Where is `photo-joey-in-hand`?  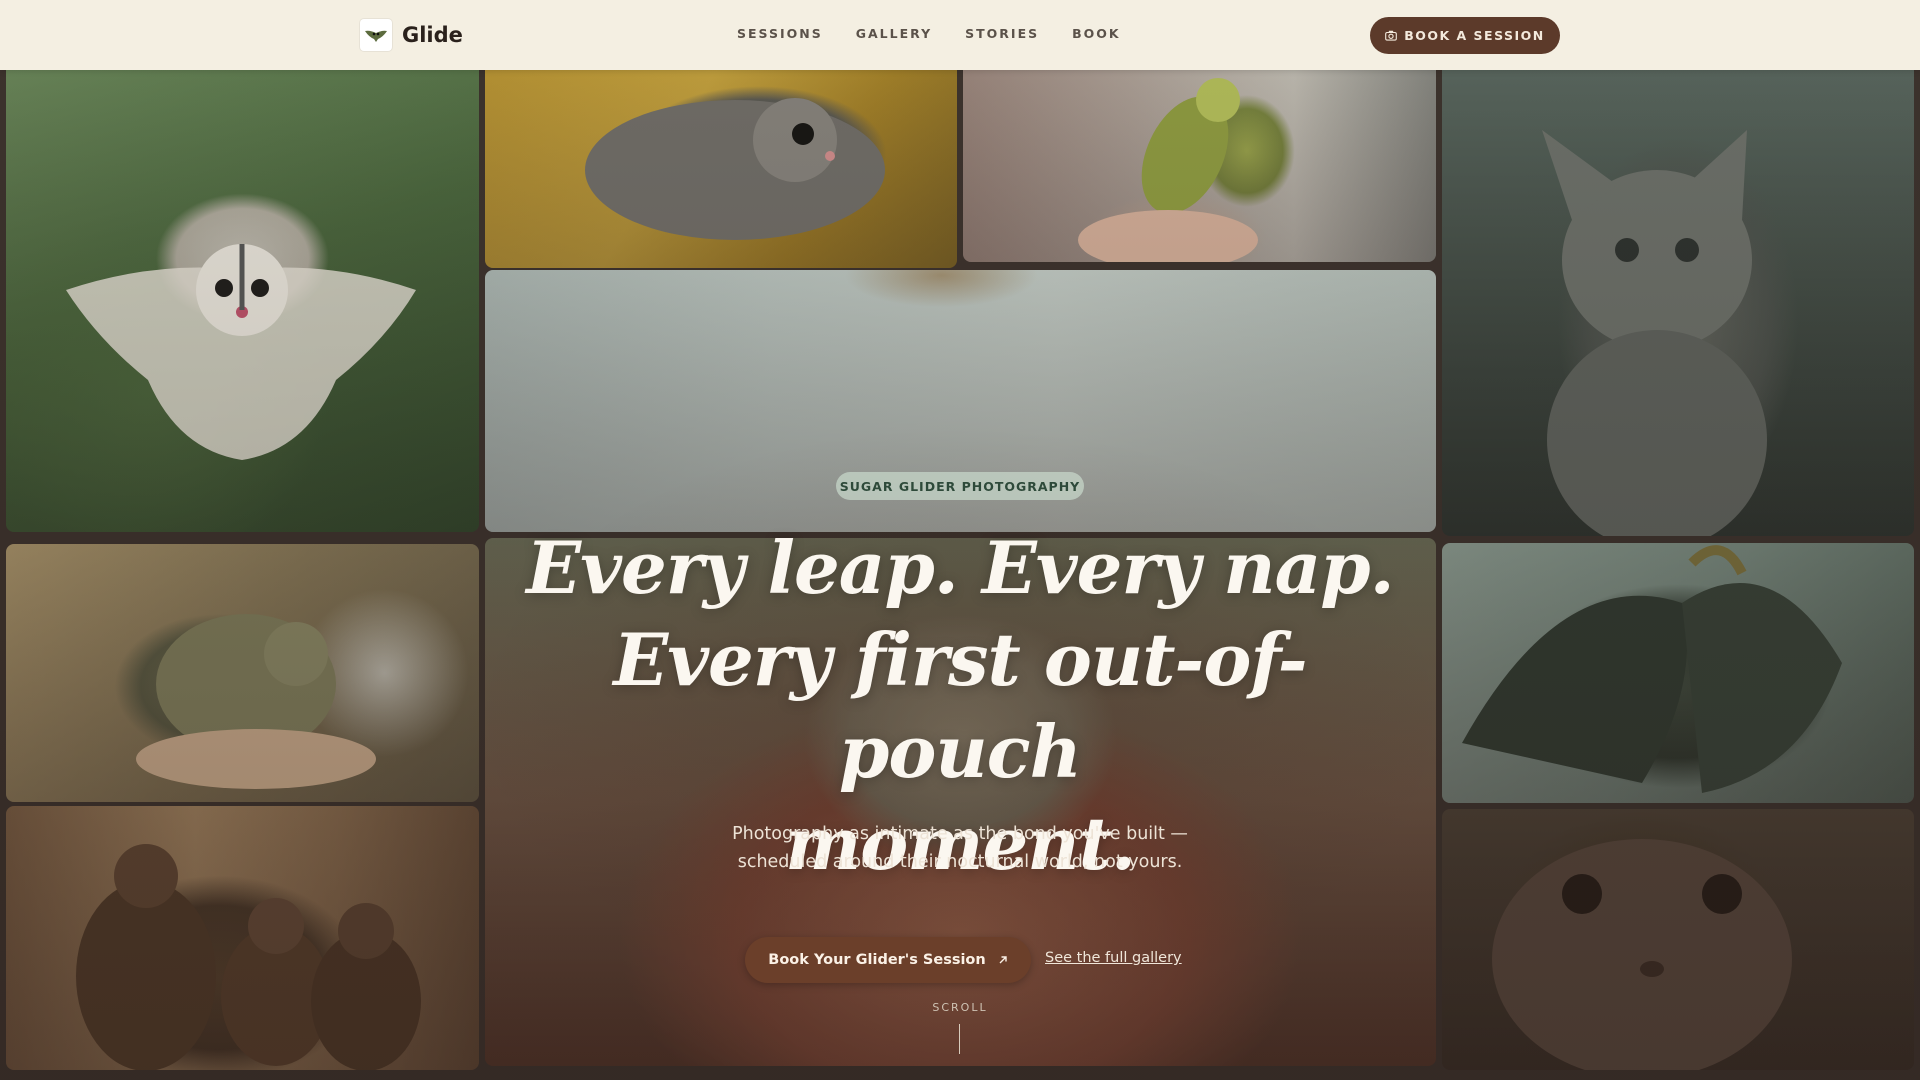 photo-joey-in-hand is located at coordinates (242, 673).